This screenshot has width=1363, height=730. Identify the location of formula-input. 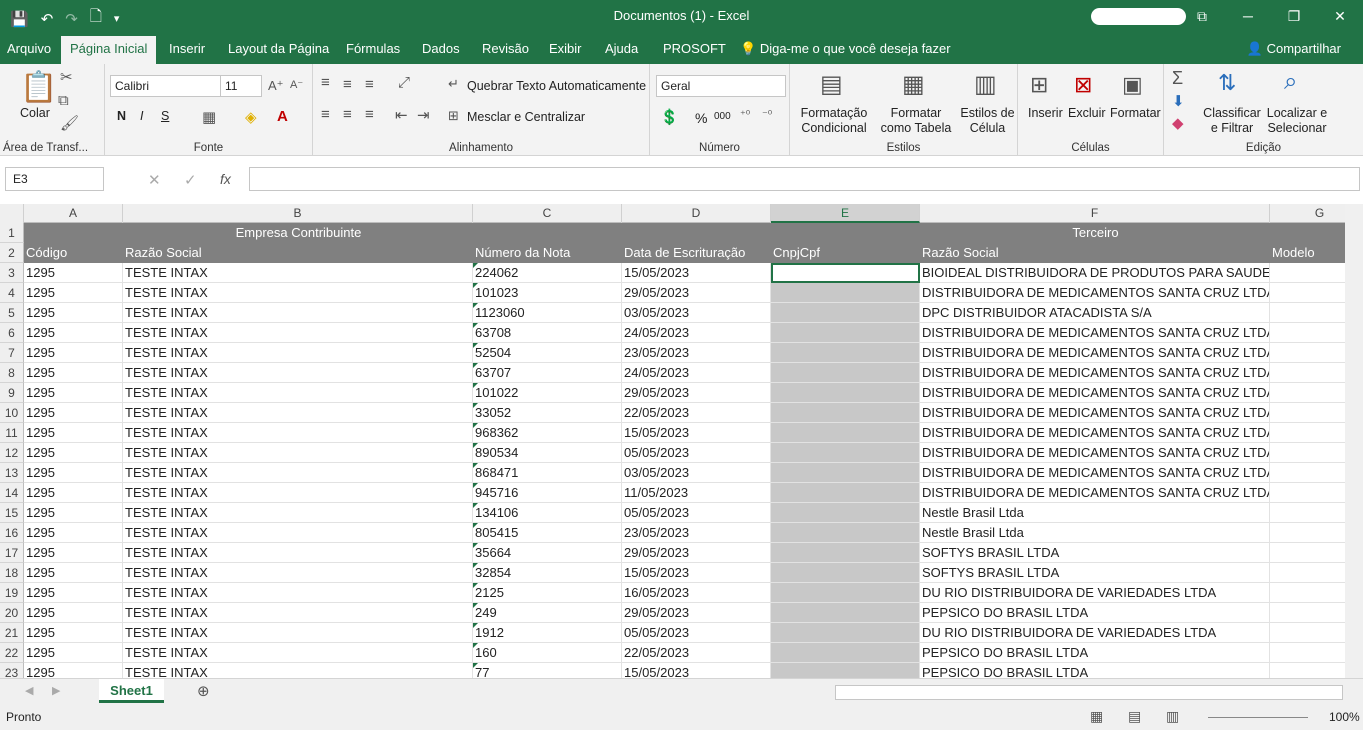
(804, 179).